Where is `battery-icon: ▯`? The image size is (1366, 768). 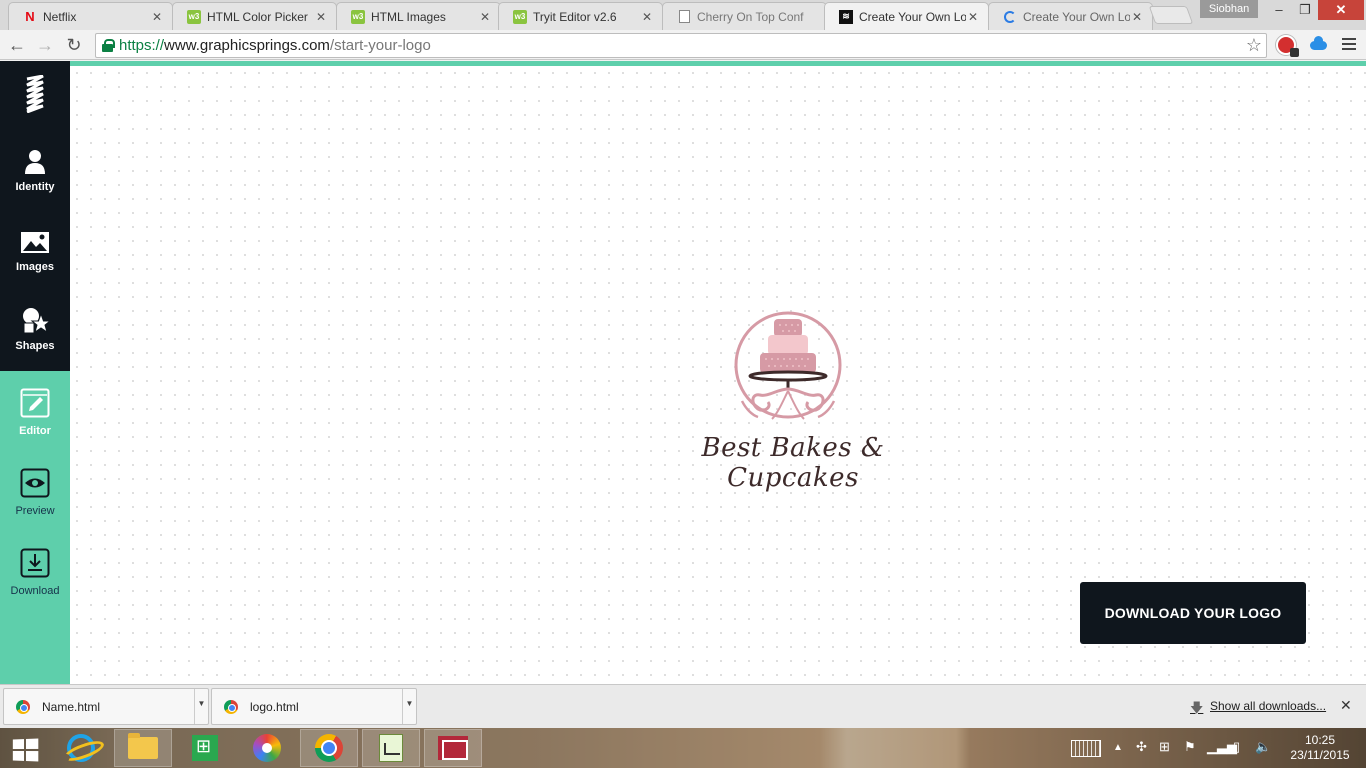 battery-icon: ▯ is located at coordinates (1236, 747).